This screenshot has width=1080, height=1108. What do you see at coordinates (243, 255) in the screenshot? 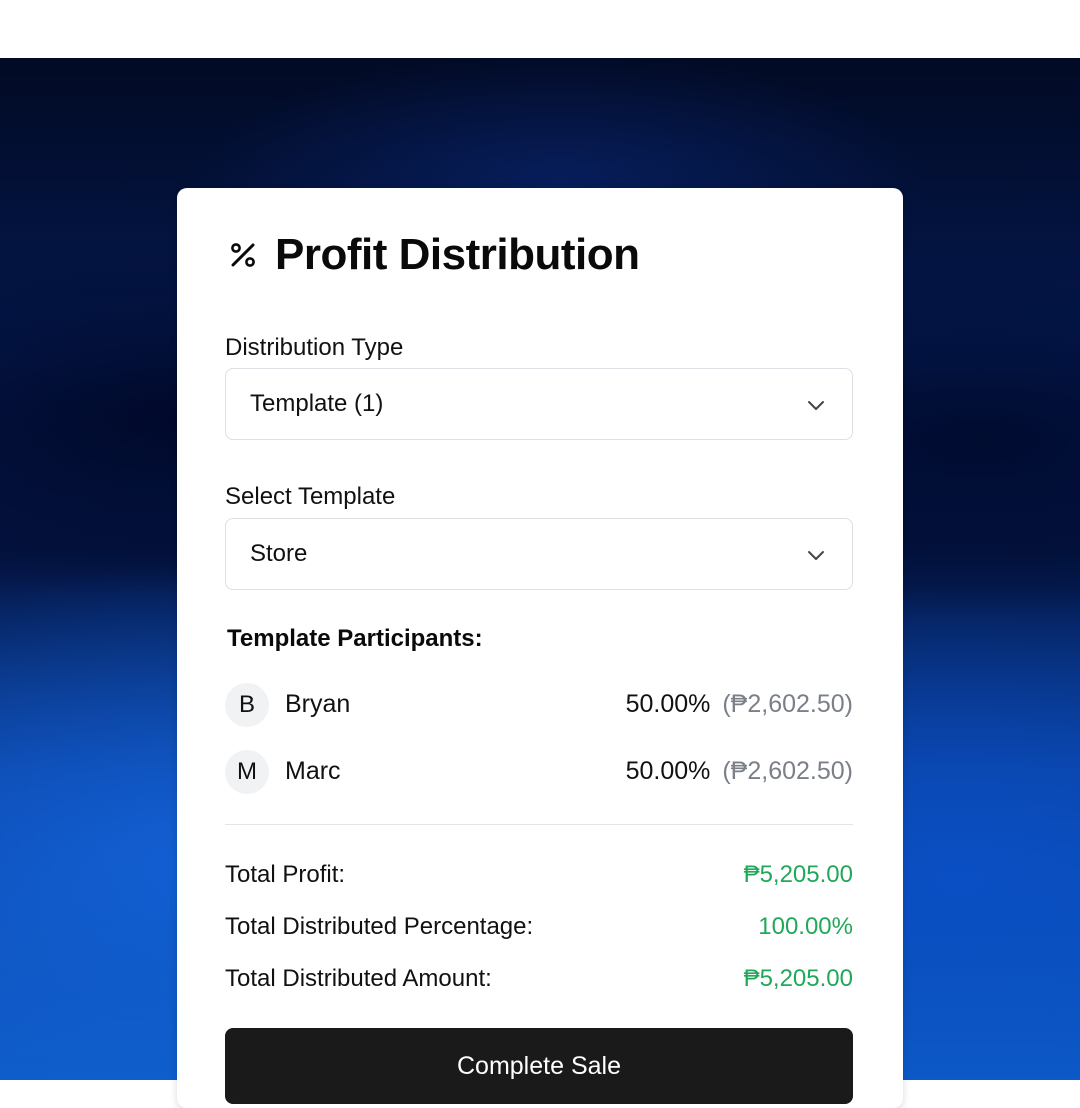
I see `percent-icon` at bounding box center [243, 255].